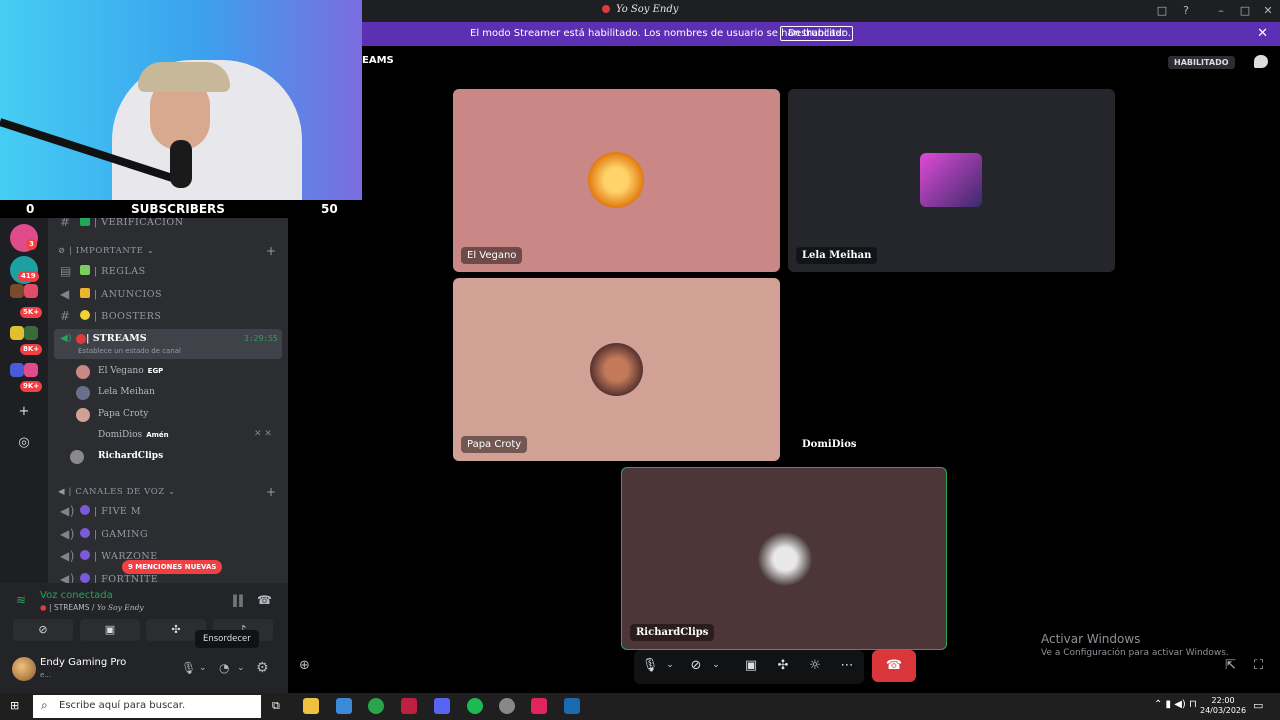 This screenshot has height=720, width=1280. What do you see at coordinates (815, 665) in the screenshot?
I see `soundboard-icon: ☼` at bounding box center [815, 665].